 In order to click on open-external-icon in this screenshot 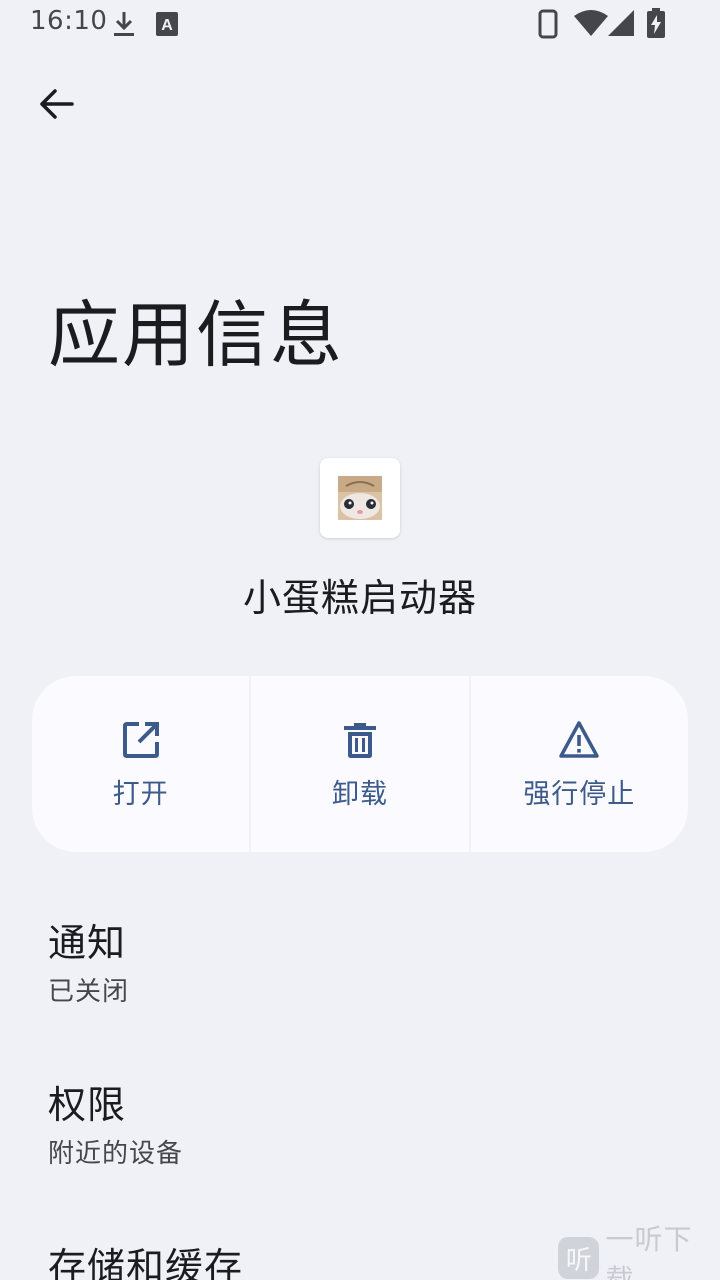, I will do `click(140, 740)`.